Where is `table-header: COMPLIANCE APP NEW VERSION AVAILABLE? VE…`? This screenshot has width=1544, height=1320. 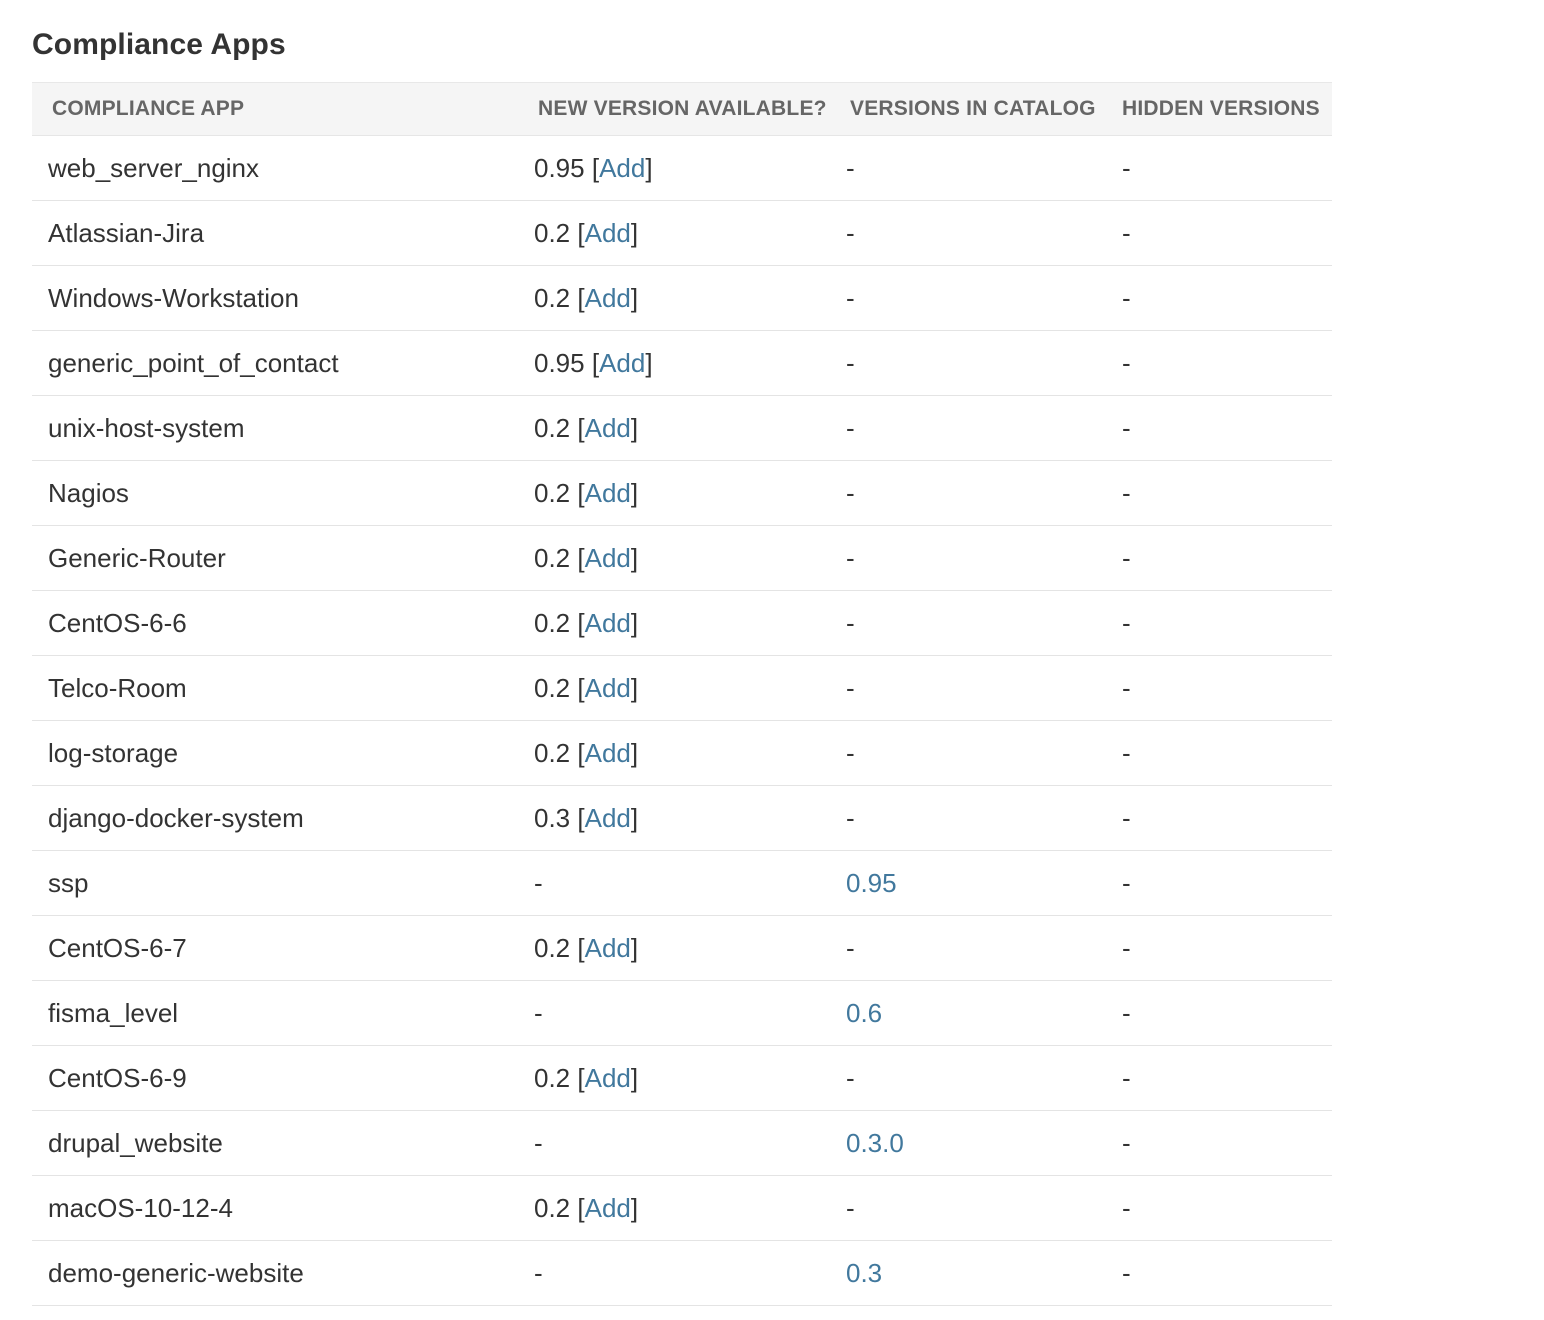
table-header: COMPLIANCE APP NEW VERSION AVAILABLE? VE… is located at coordinates (682, 109).